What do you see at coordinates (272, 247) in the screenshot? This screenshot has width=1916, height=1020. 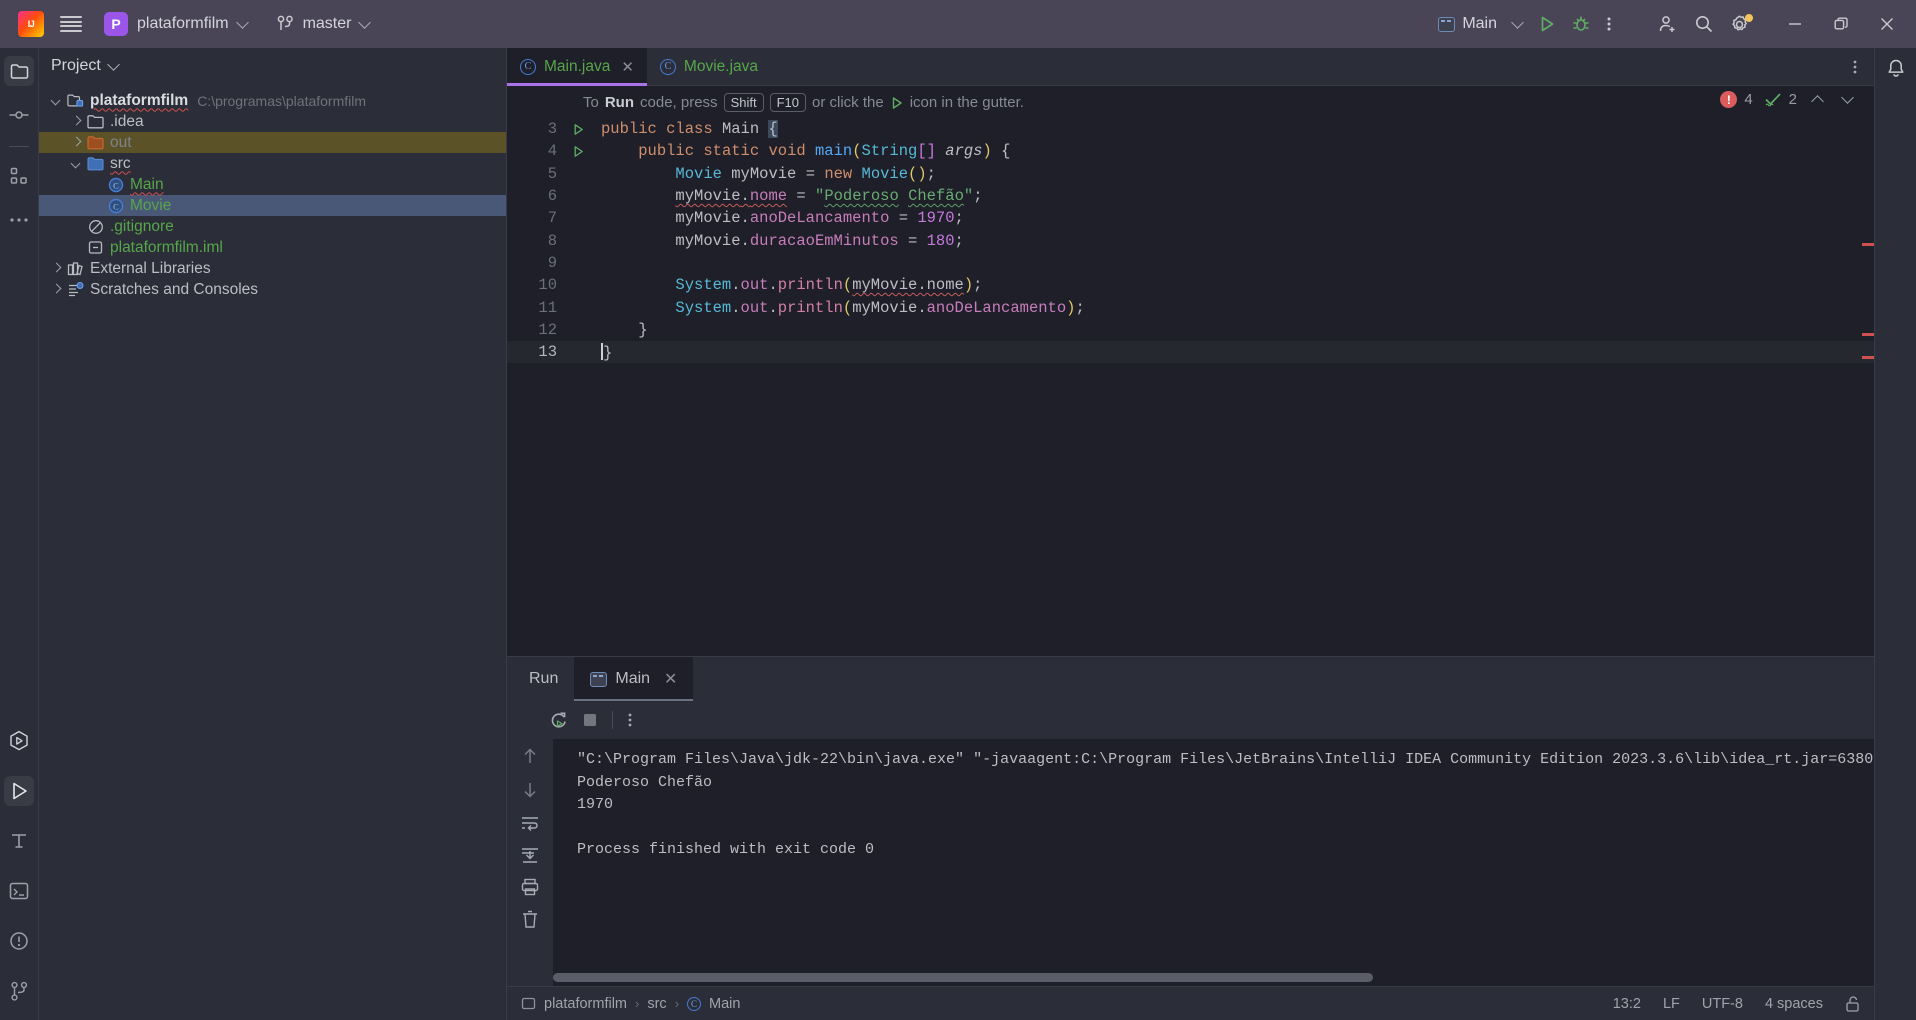 I see `tree-item-plataformfilm-iml: plataformfilm.iml` at bounding box center [272, 247].